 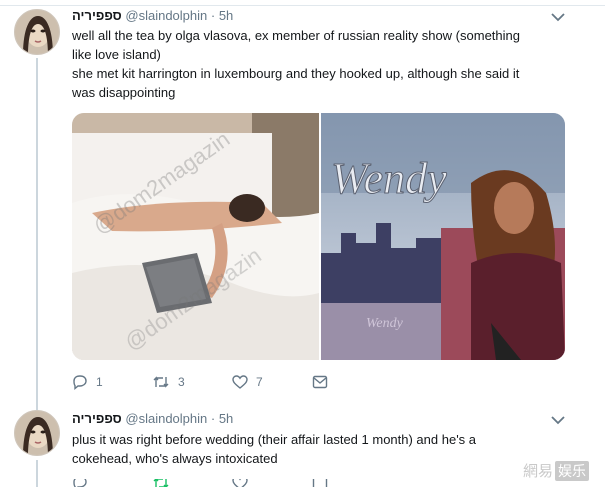 What do you see at coordinates (175, 458) in the screenshot?
I see `tweet-text-line: cokehead, who's always intoxicated` at bounding box center [175, 458].